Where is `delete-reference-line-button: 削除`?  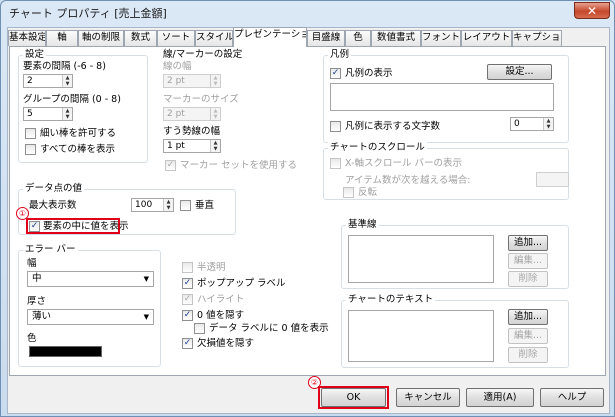
delete-reference-line-button: 削除 is located at coordinates (528, 279).